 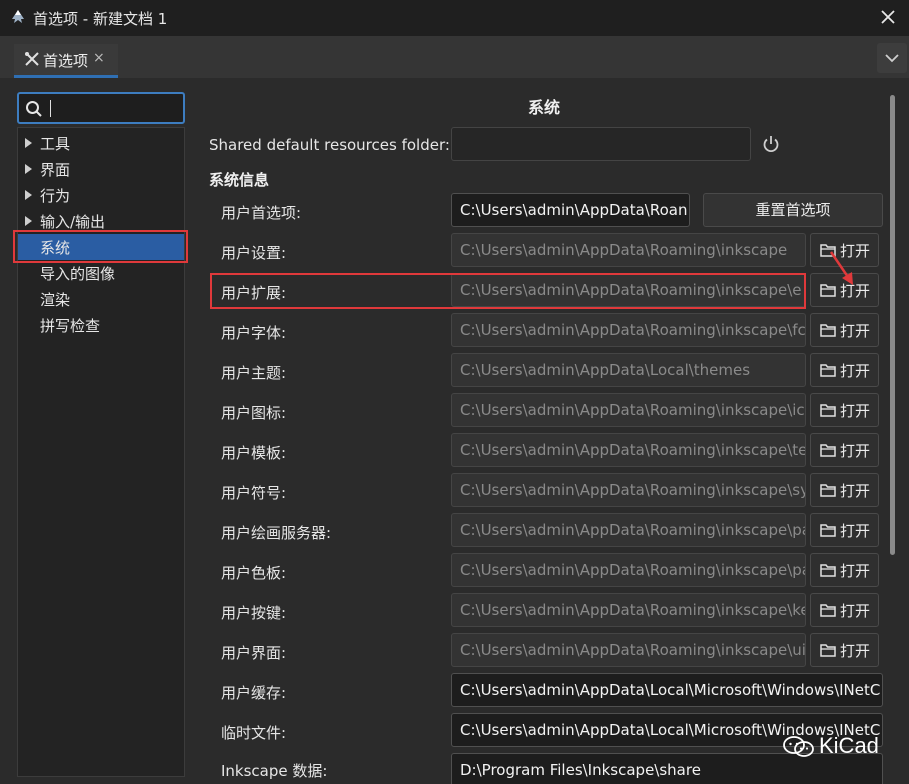 What do you see at coordinates (18, 16) in the screenshot?
I see `inkscape-logo-icon` at bounding box center [18, 16].